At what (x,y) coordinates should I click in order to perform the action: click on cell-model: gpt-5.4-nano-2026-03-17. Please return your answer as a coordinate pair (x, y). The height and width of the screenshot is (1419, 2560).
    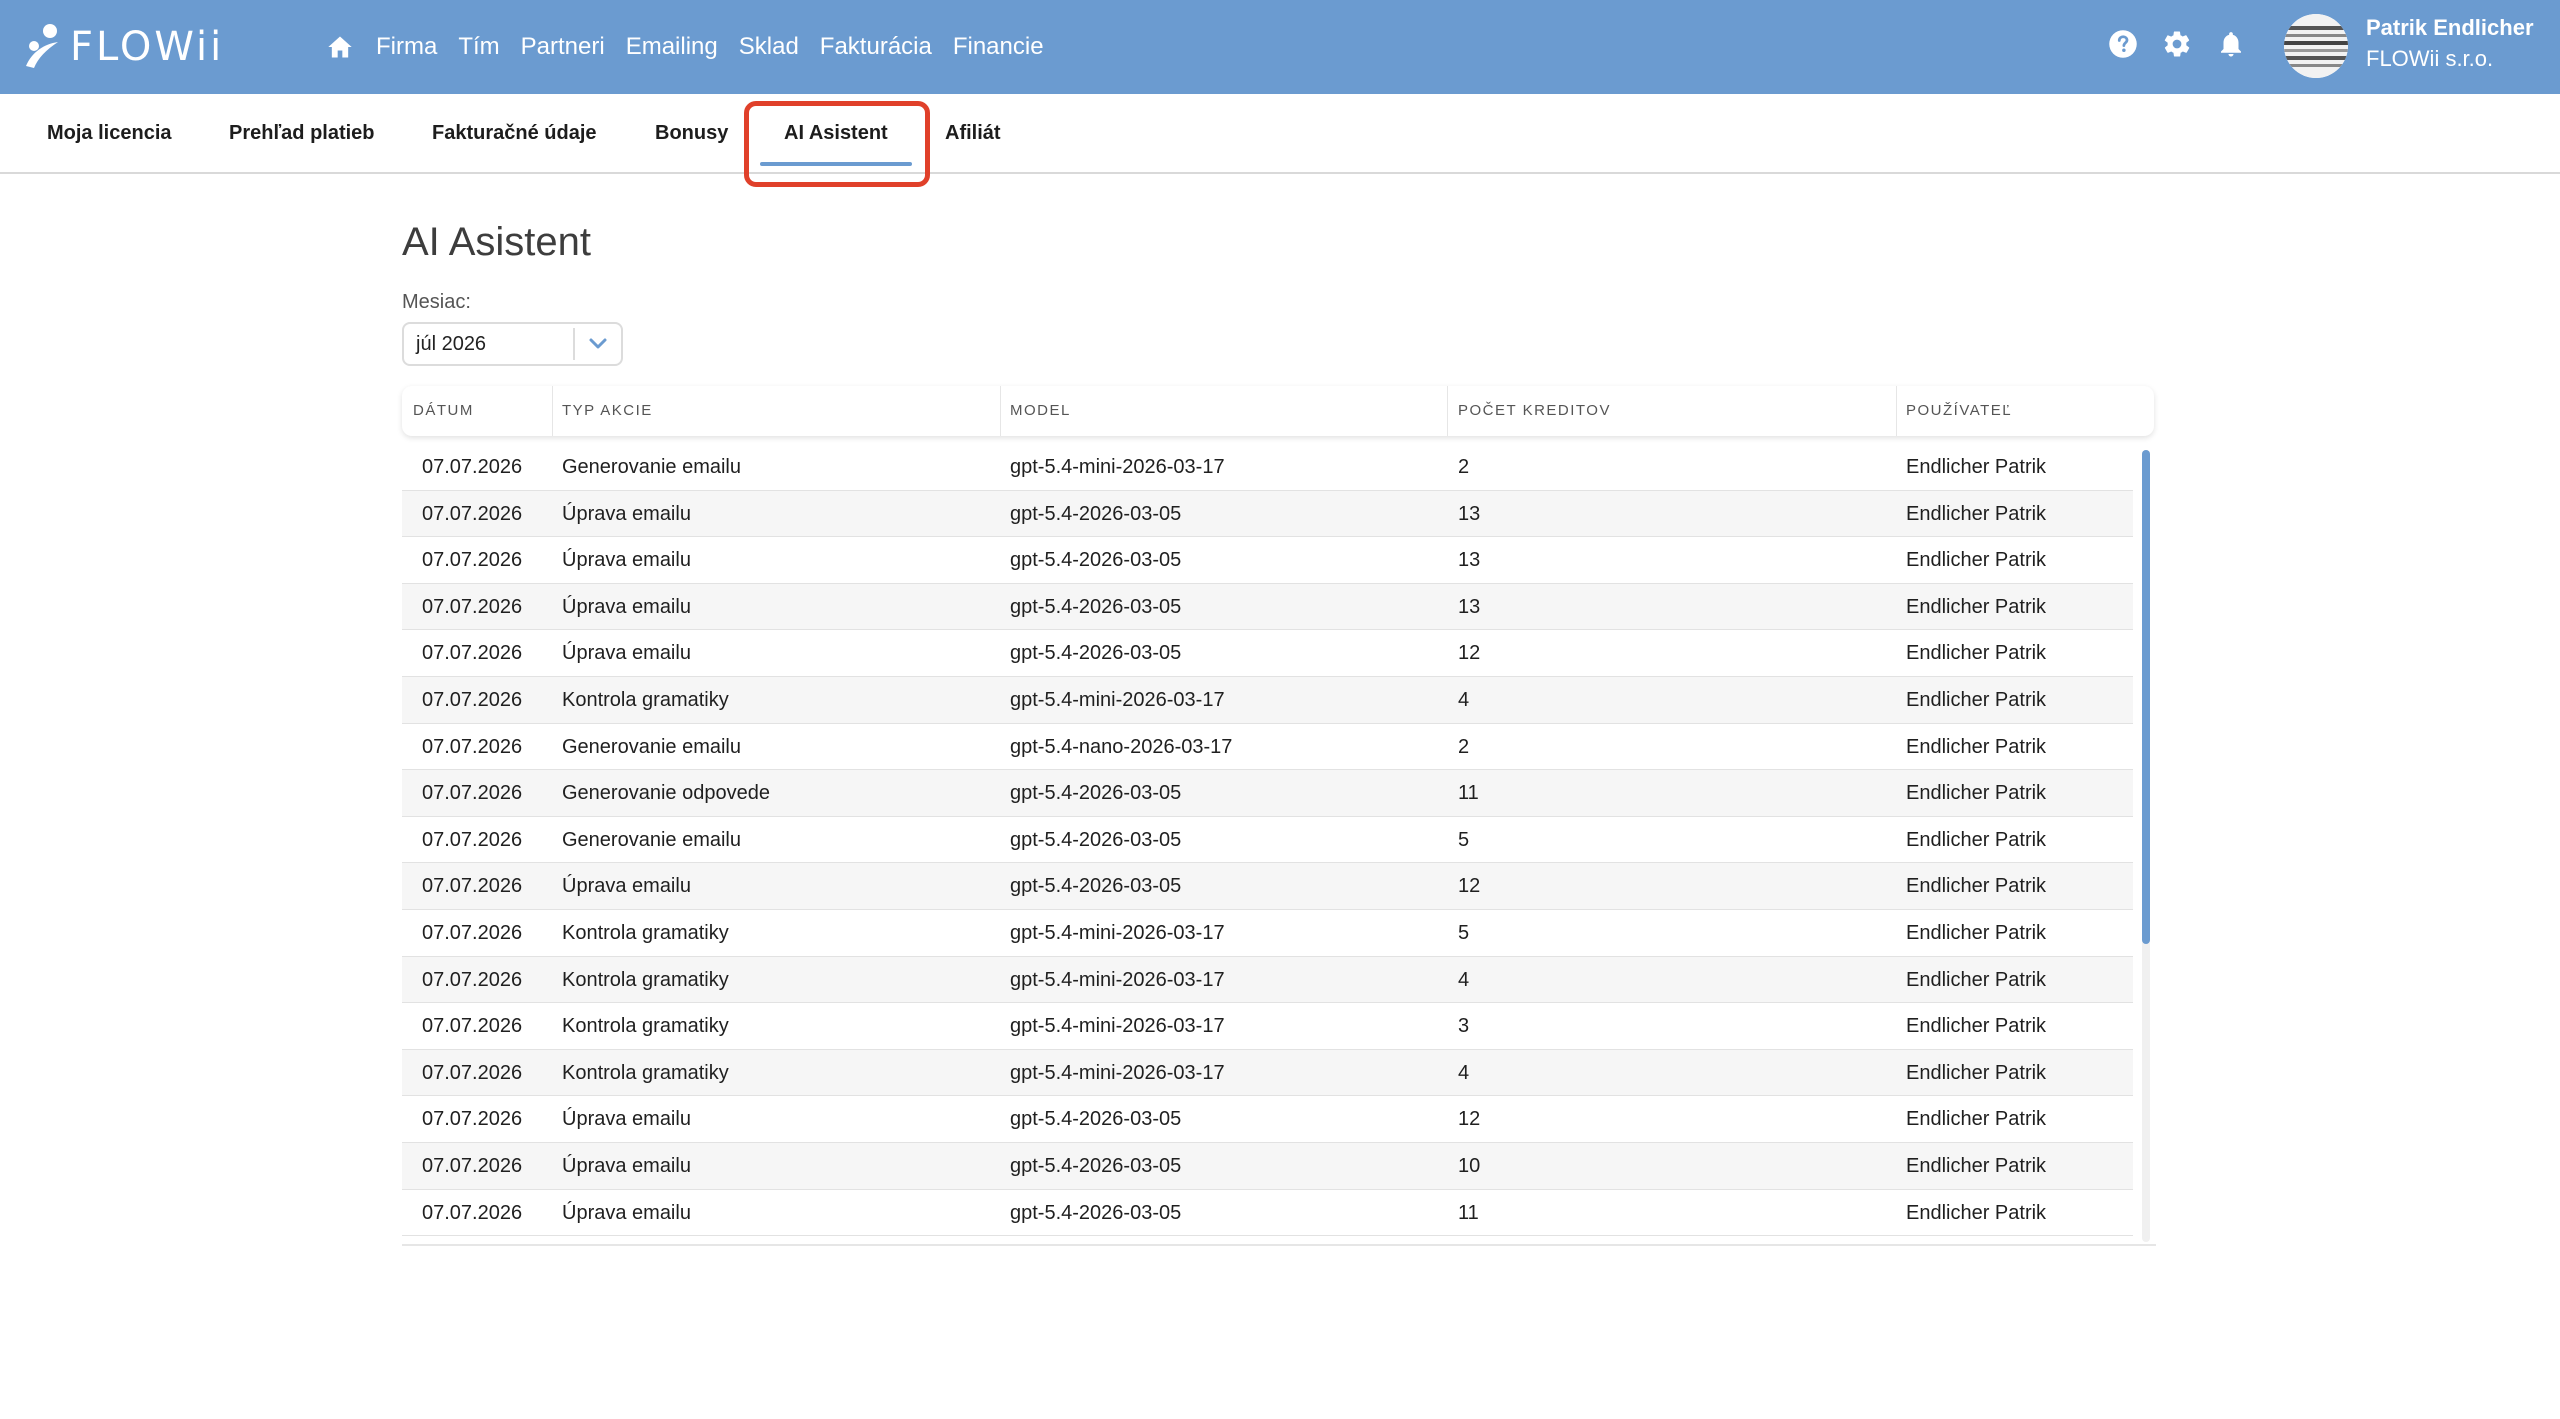
    Looking at the image, I should click on (1121, 746).